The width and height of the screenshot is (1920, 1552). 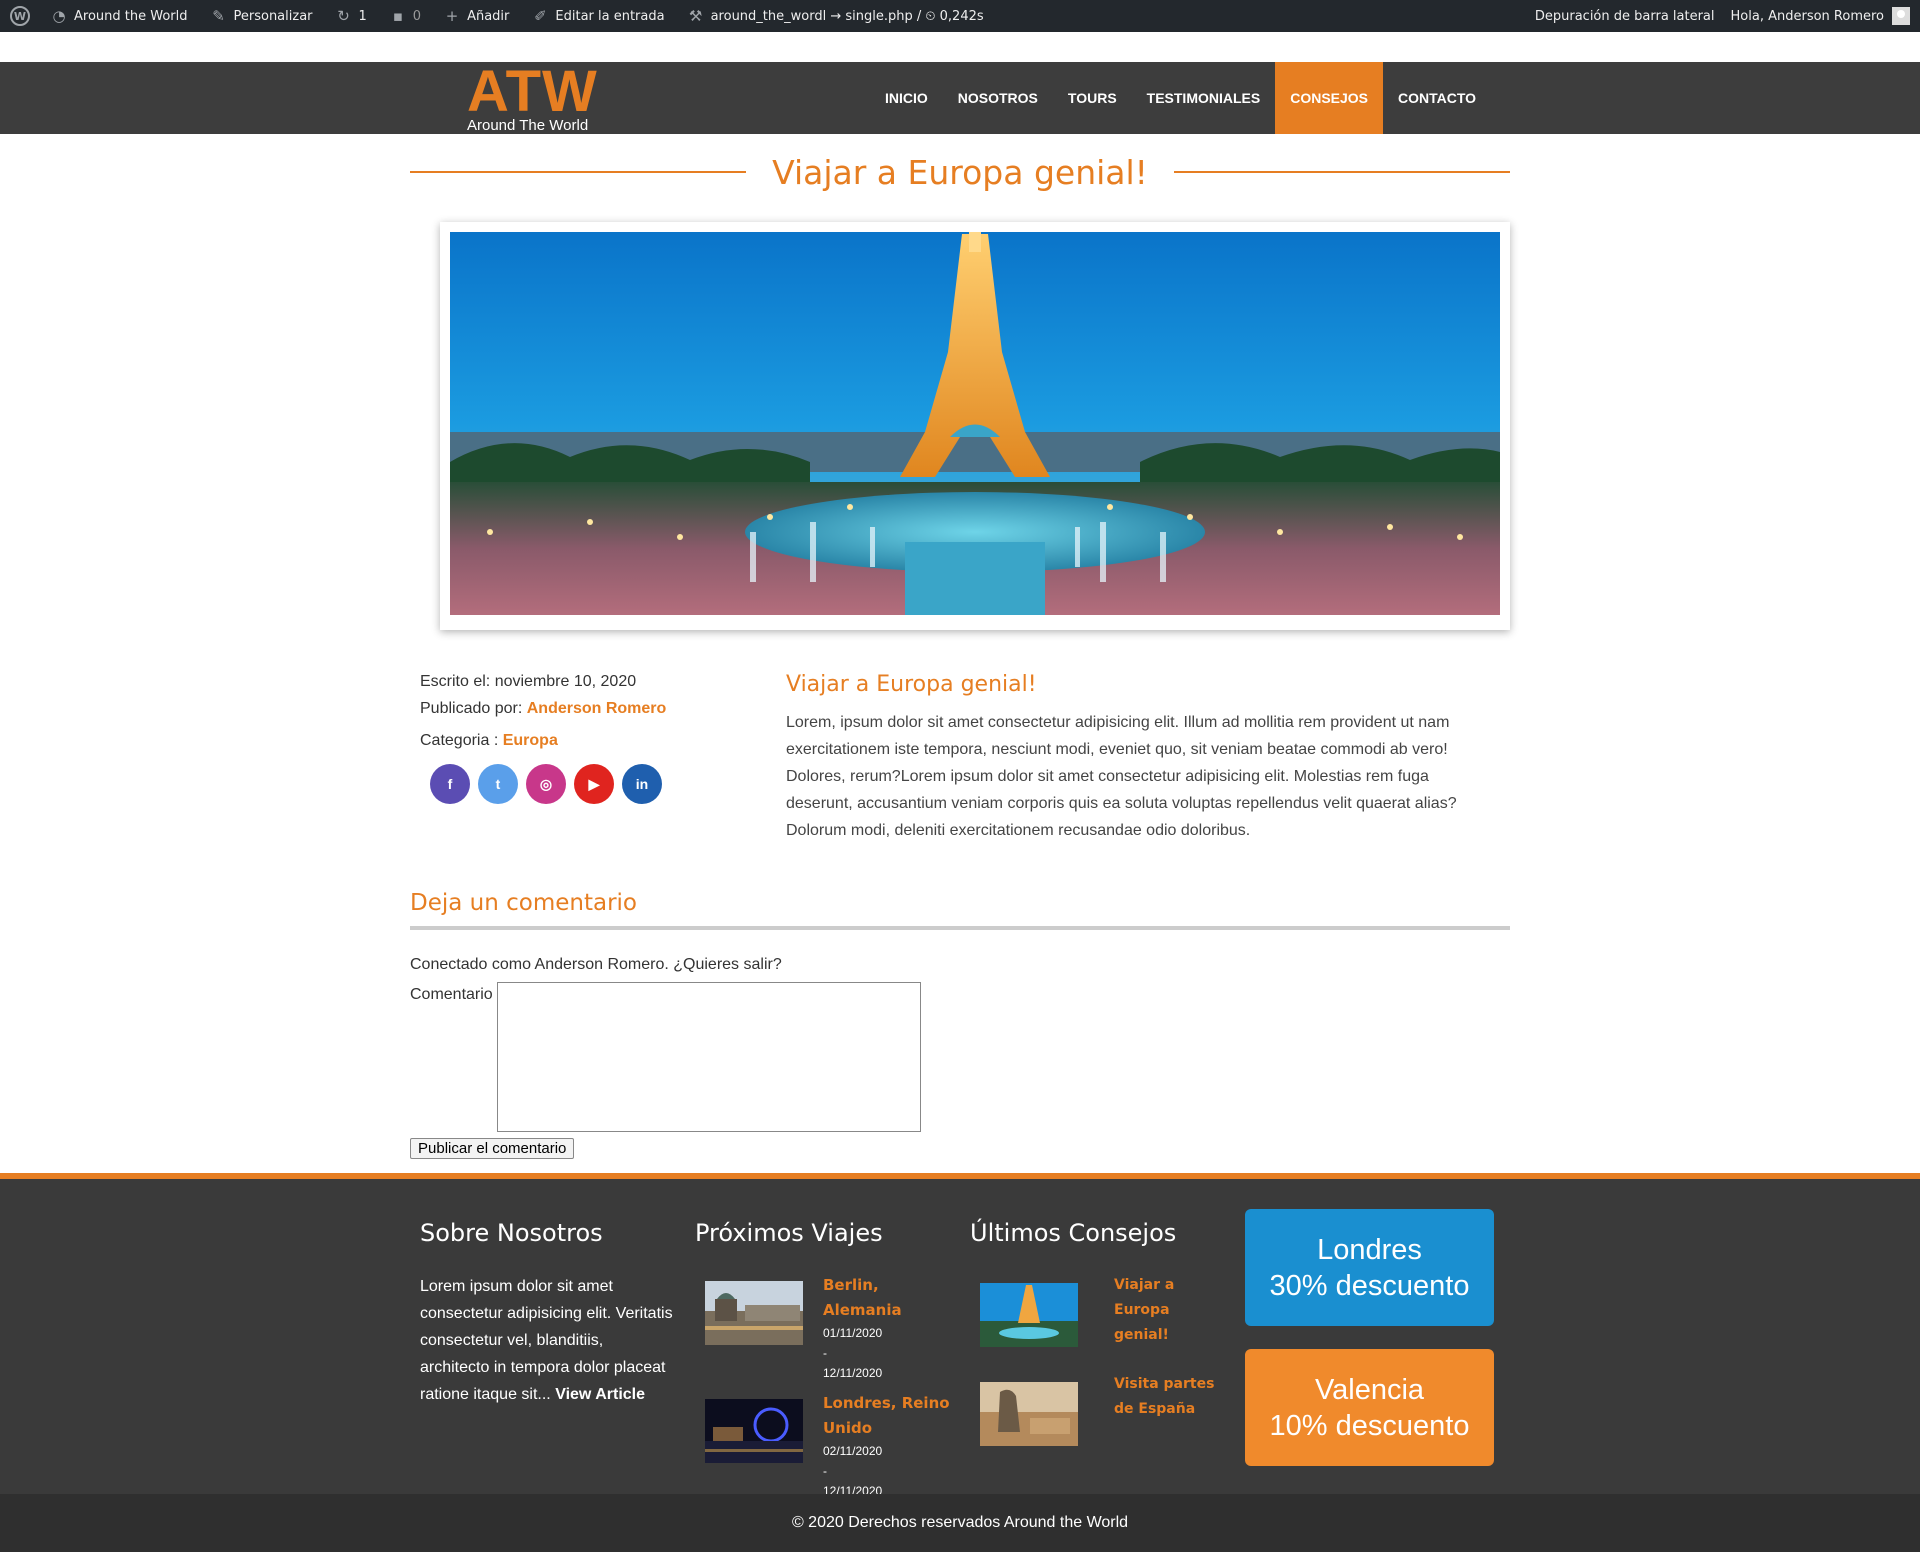 I want to click on nav-testimoniales: TESTIMONIALES, so click(x=1204, y=98).